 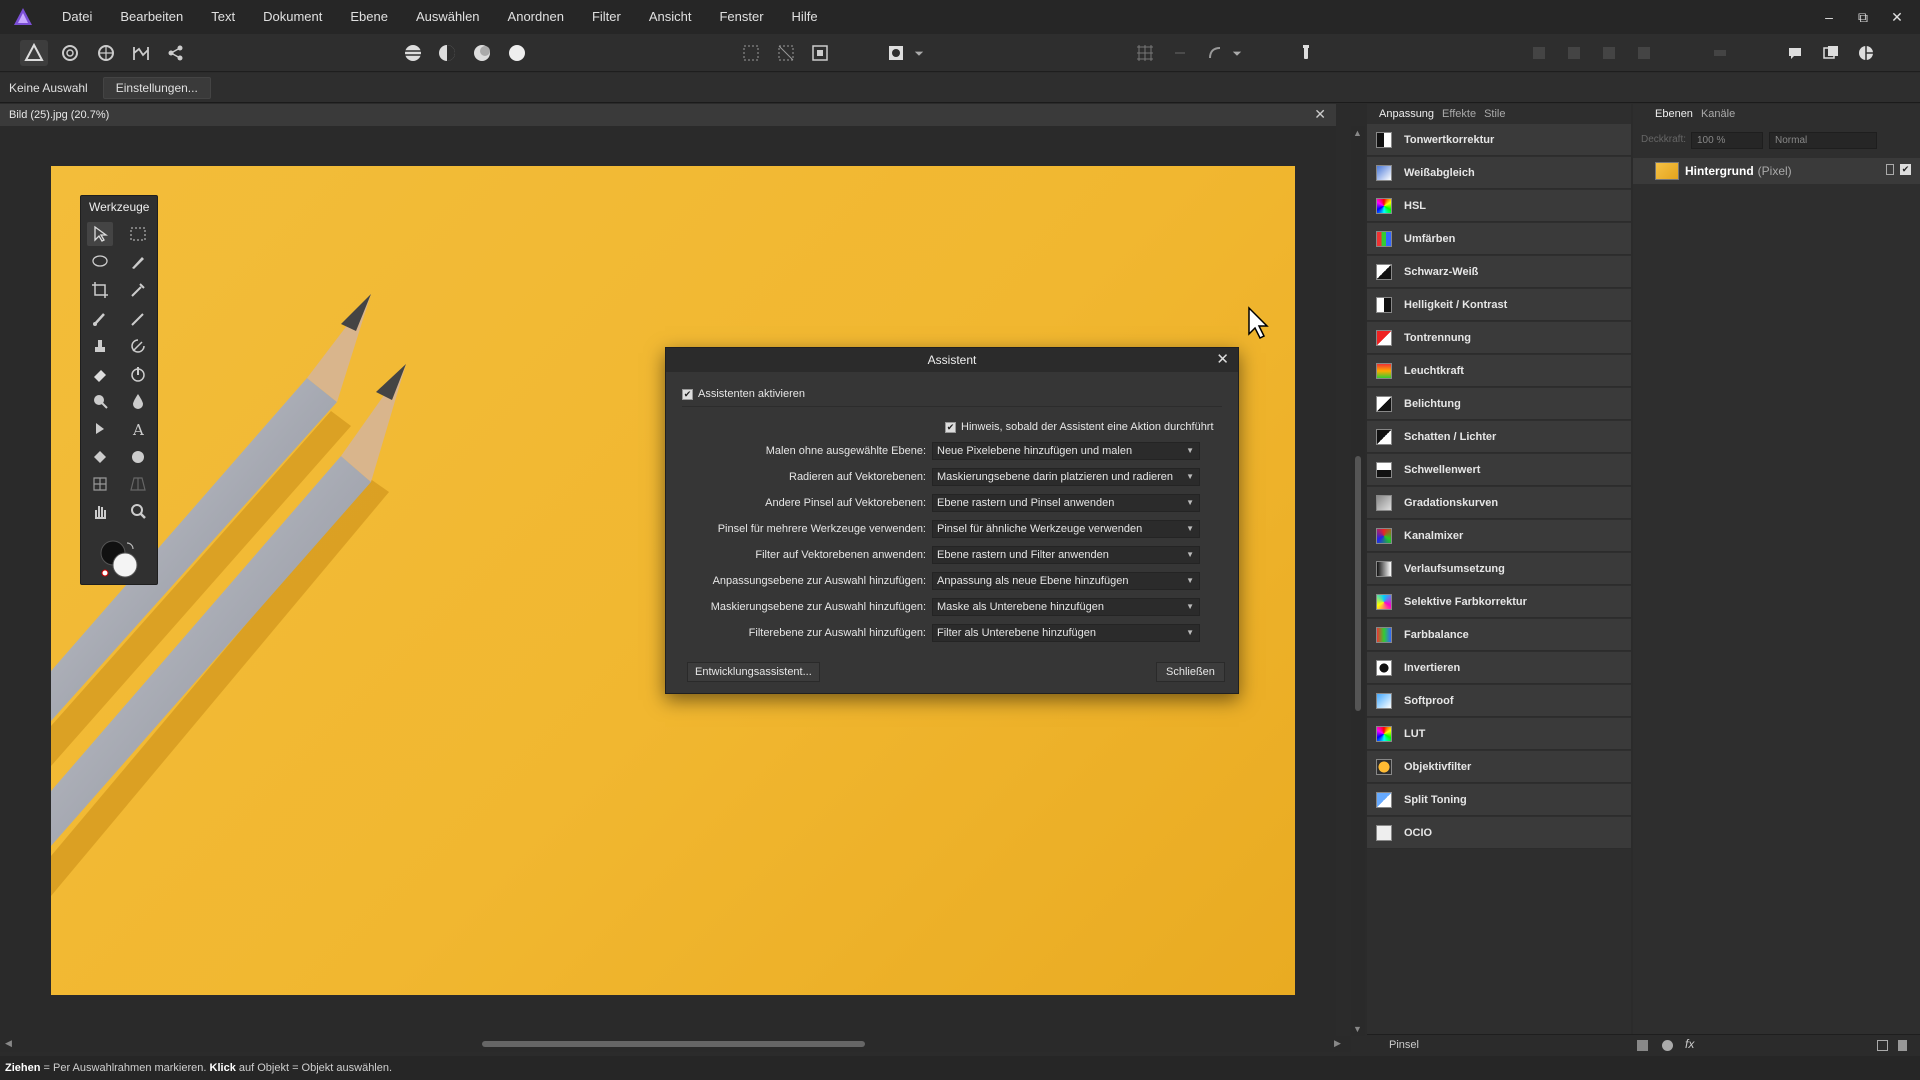 I want to click on horizontal-scrollbar: ◀ ▶, so click(x=675, y=1044).